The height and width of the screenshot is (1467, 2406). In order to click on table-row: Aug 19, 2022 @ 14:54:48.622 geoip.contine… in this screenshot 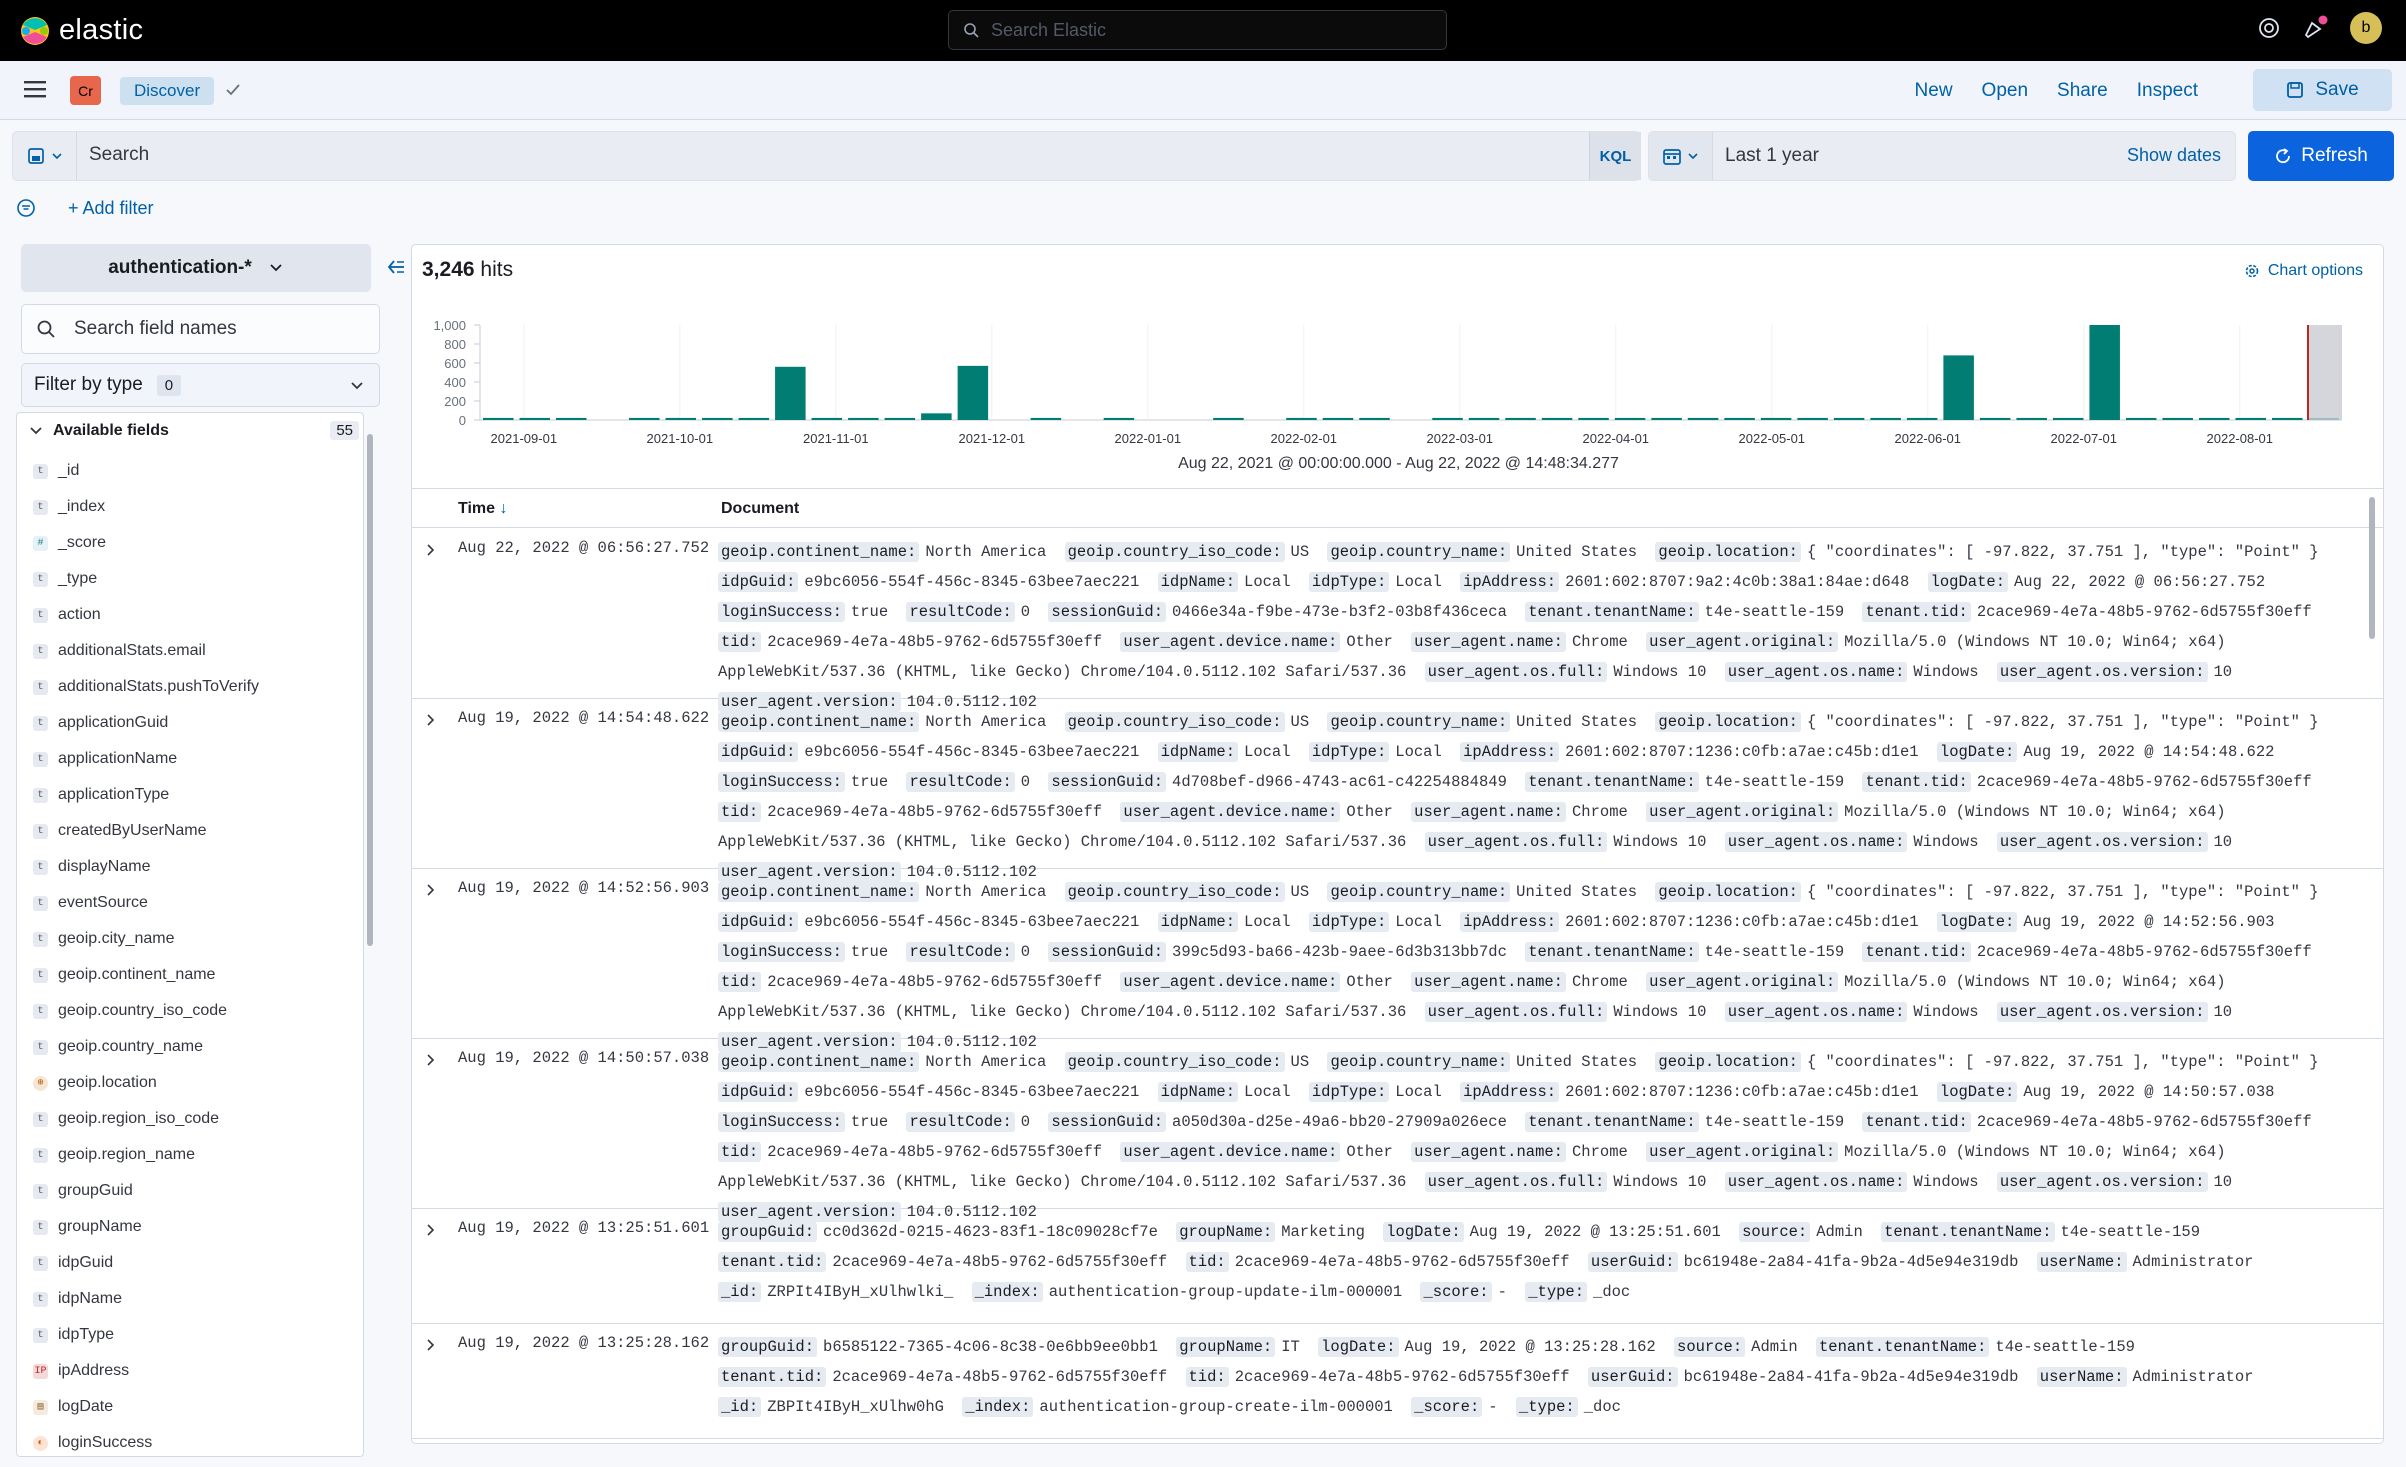, I will do `click(1397, 790)`.